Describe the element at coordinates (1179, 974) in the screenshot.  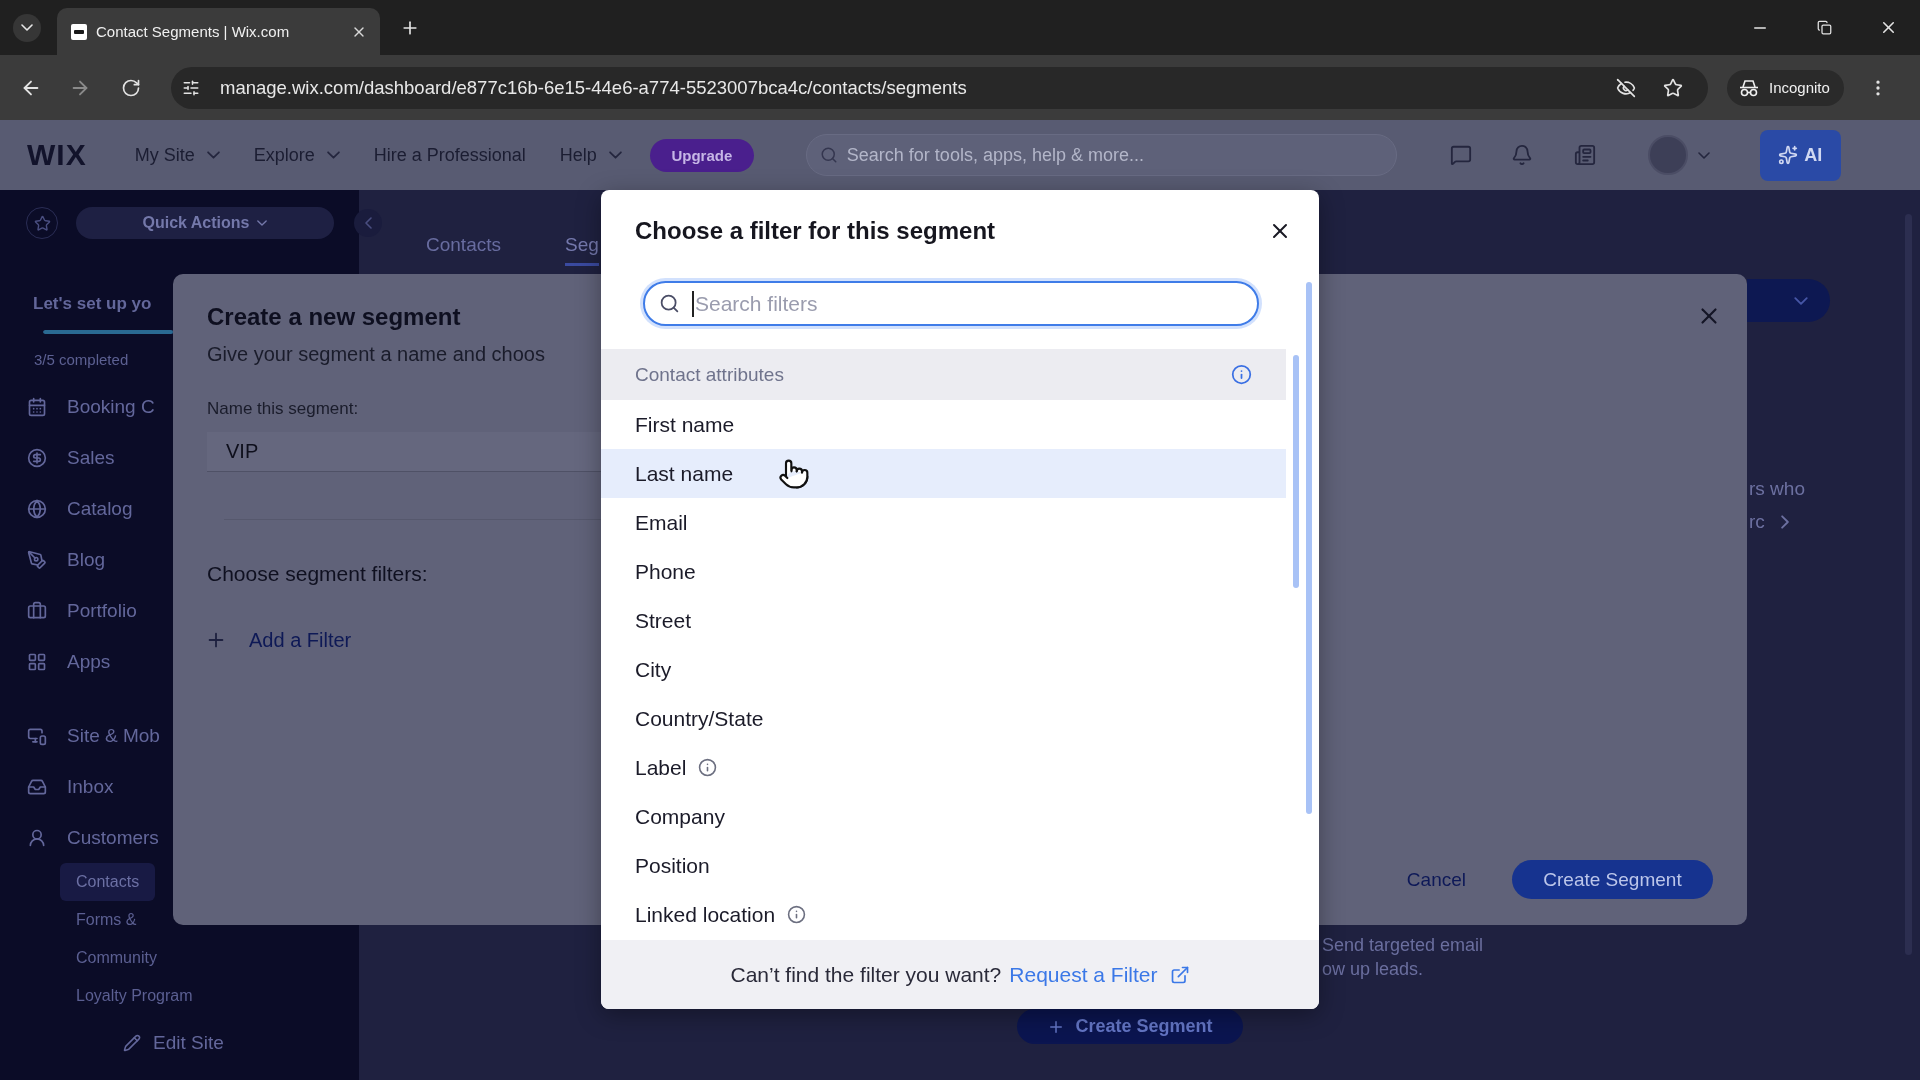
I see `external-link-icon` at that location.